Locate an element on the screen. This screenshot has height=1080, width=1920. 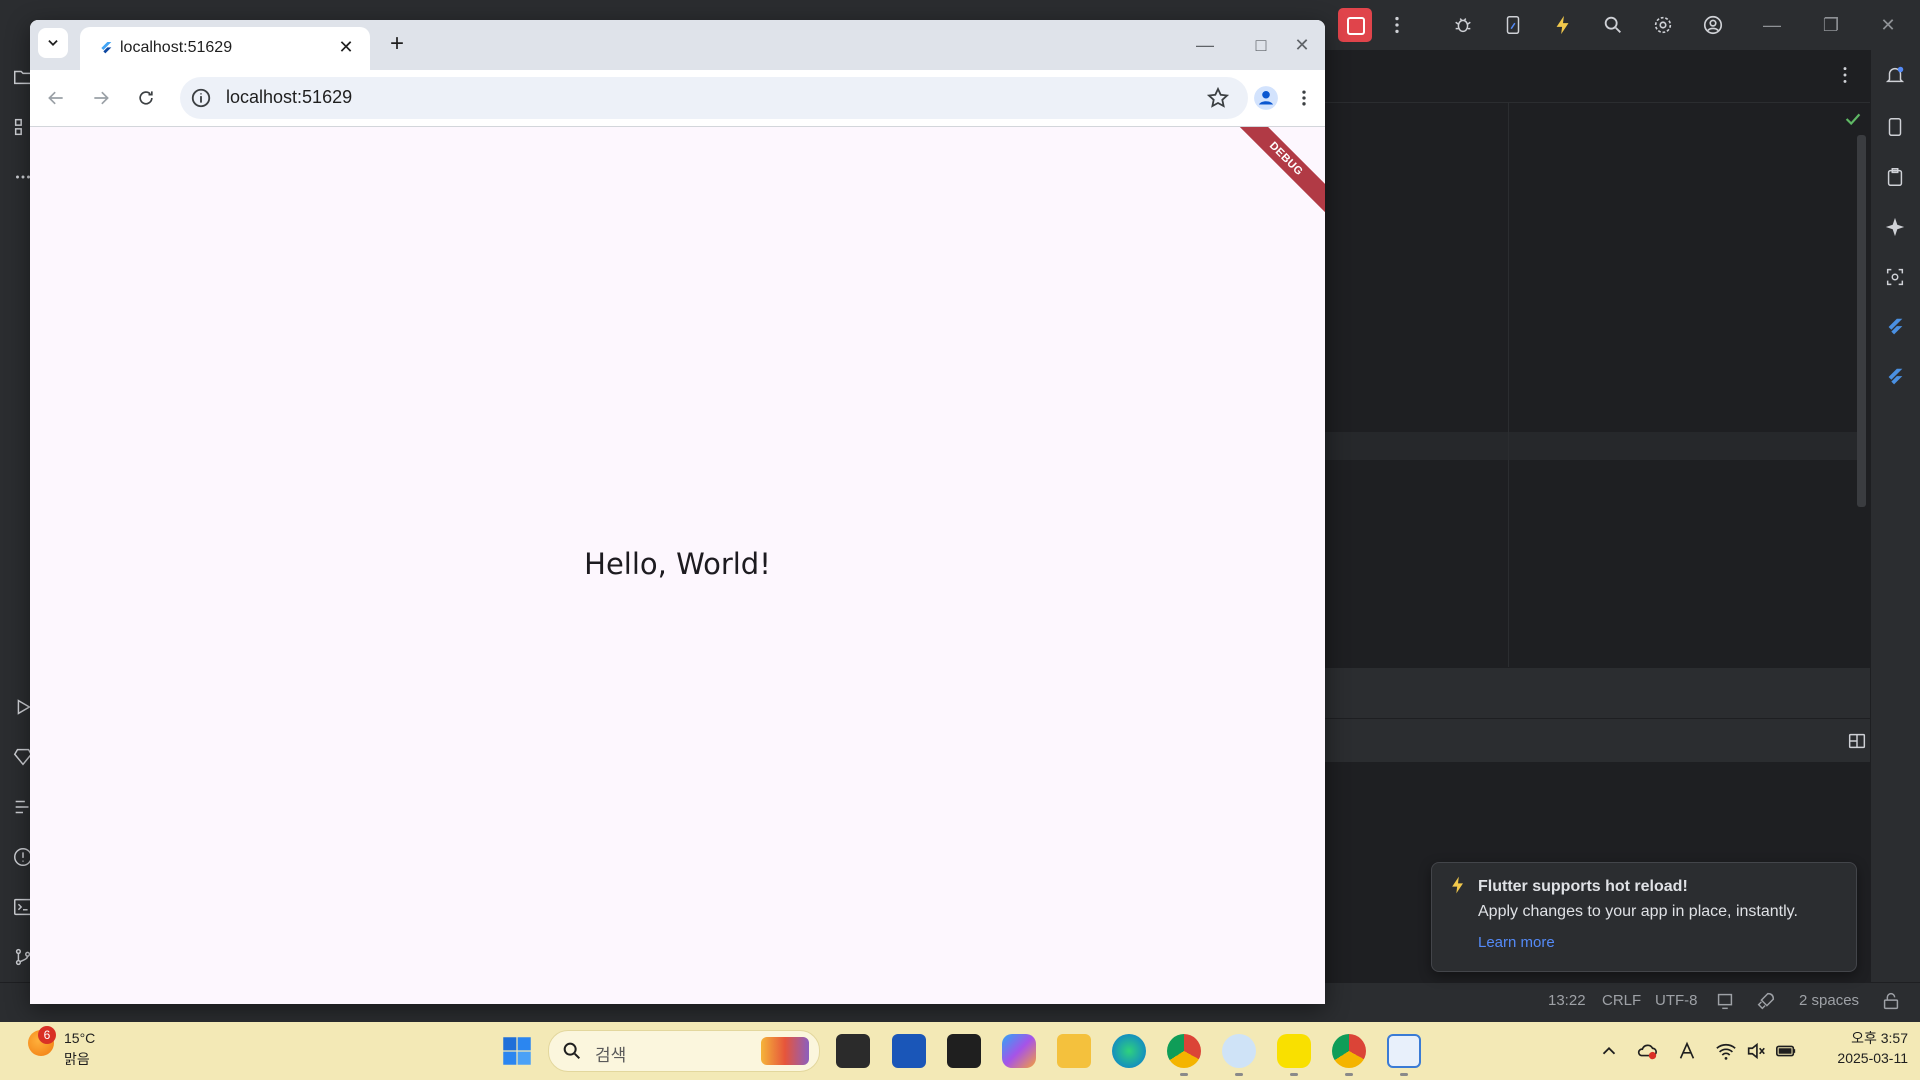
bookmark-star-icon is located at coordinates (1218, 98).